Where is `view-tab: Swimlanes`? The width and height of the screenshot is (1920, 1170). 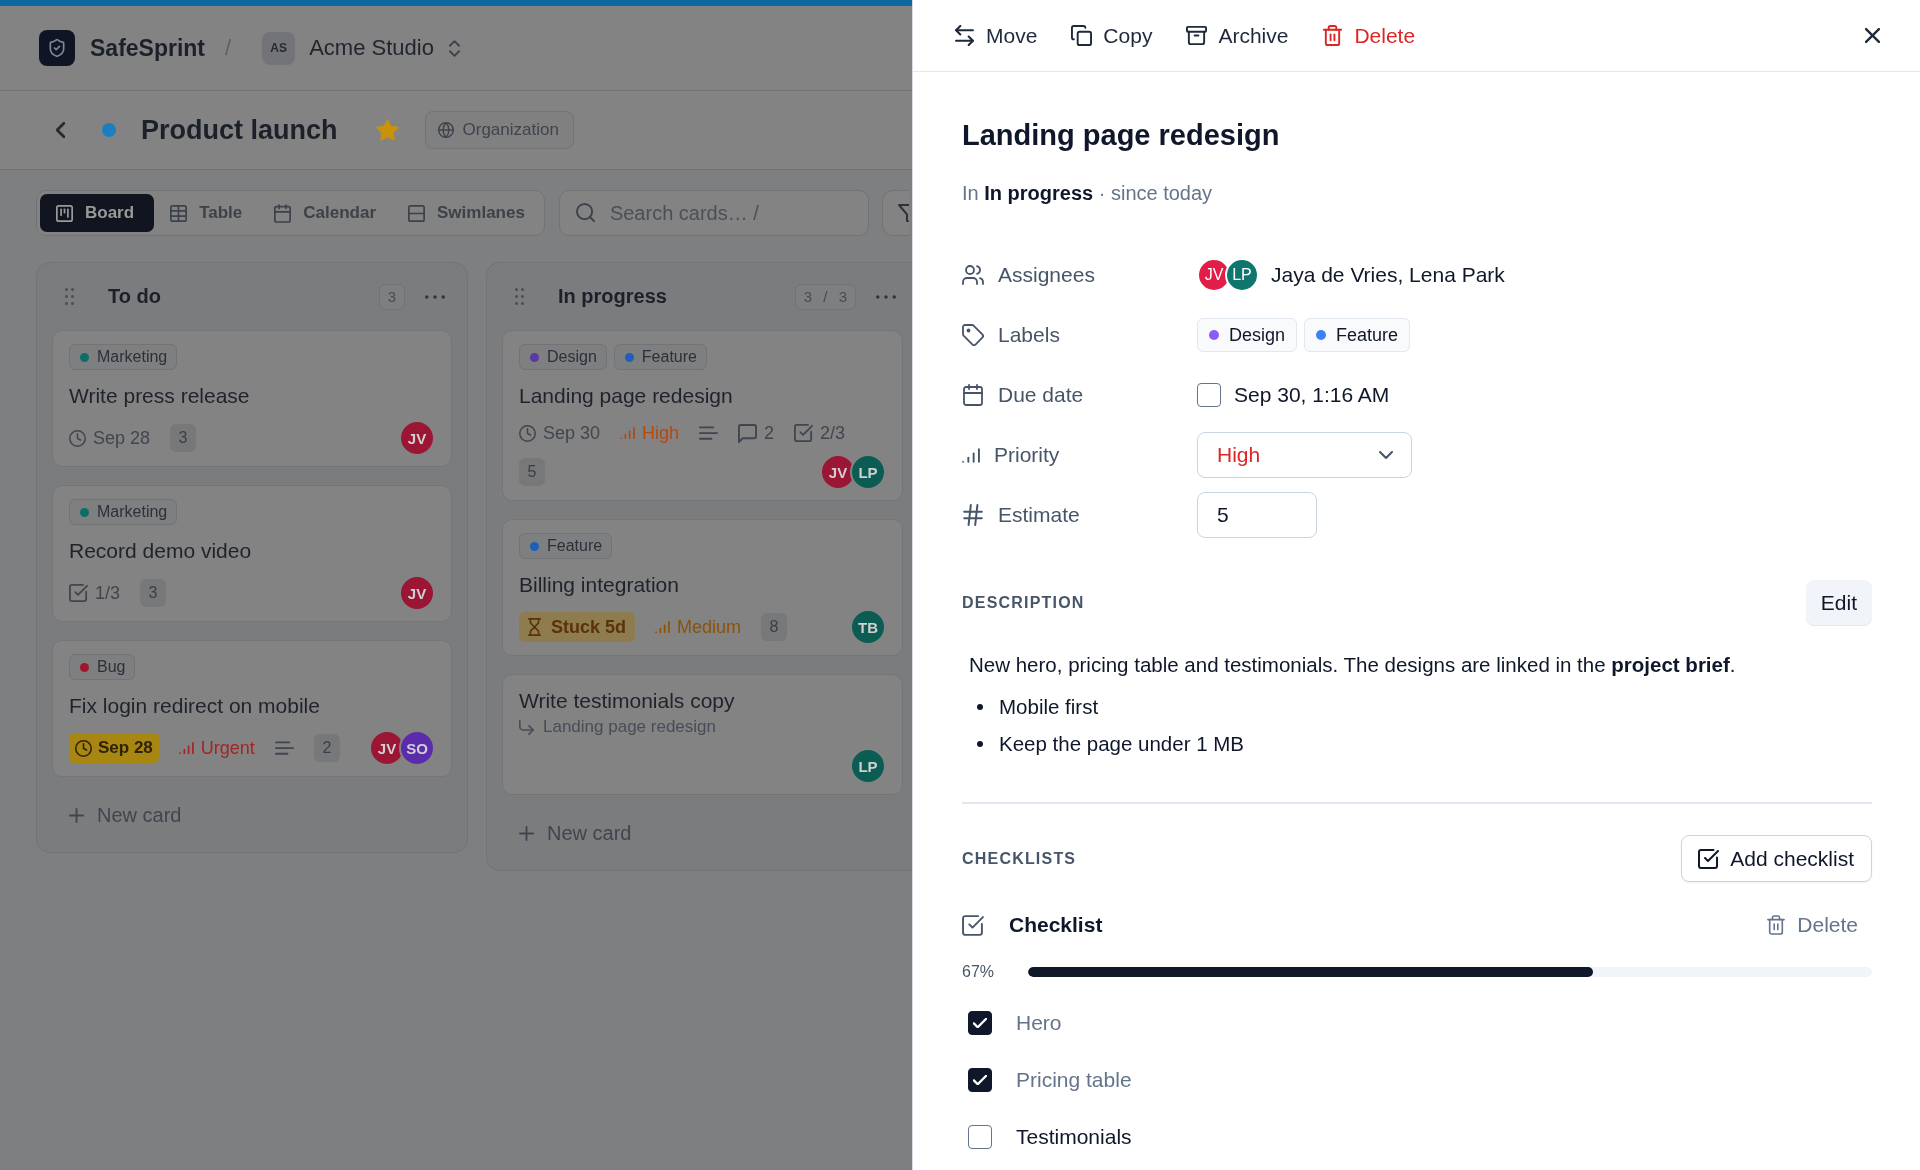 view-tab: Swimlanes is located at coordinates (466, 213).